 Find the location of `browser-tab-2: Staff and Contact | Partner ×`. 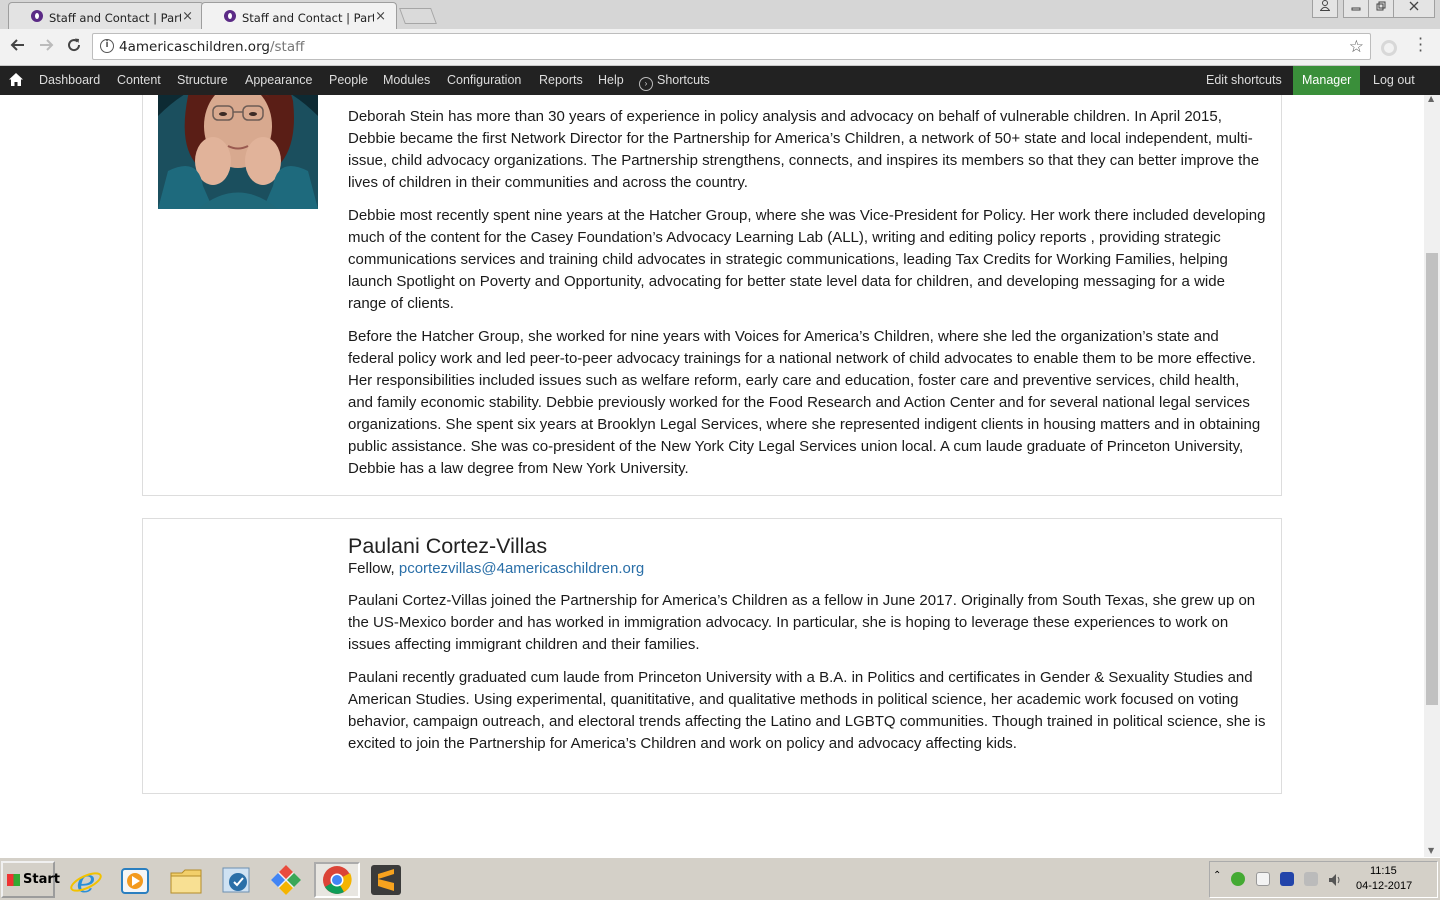

browser-tab-2: Staff and Contact | Partner × is located at coordinates (299, 15).